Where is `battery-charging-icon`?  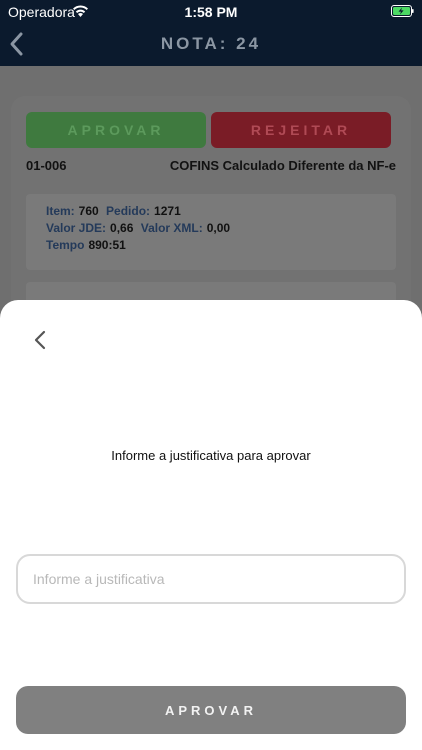
battery-charging-icon is located at coordinates (402, 11).